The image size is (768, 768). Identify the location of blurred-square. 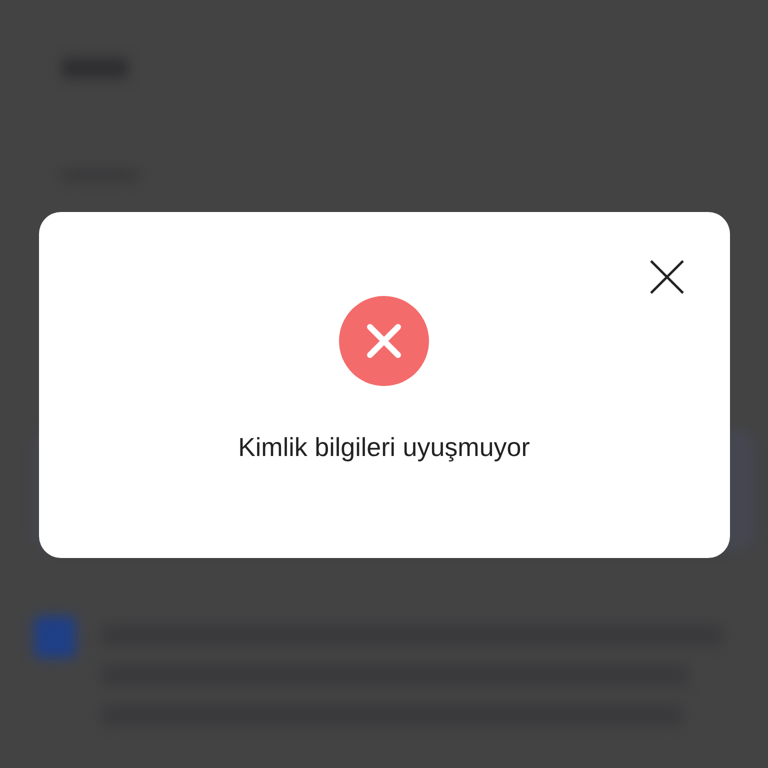
(55, 637).